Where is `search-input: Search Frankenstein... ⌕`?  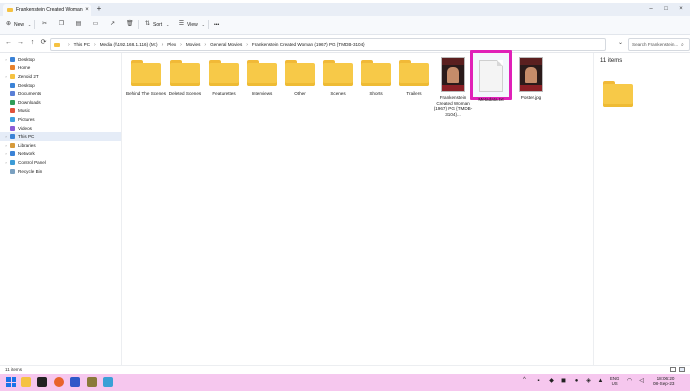
search-input: Search Frankenstein... ⌕ is located at coordinates (659, 44).